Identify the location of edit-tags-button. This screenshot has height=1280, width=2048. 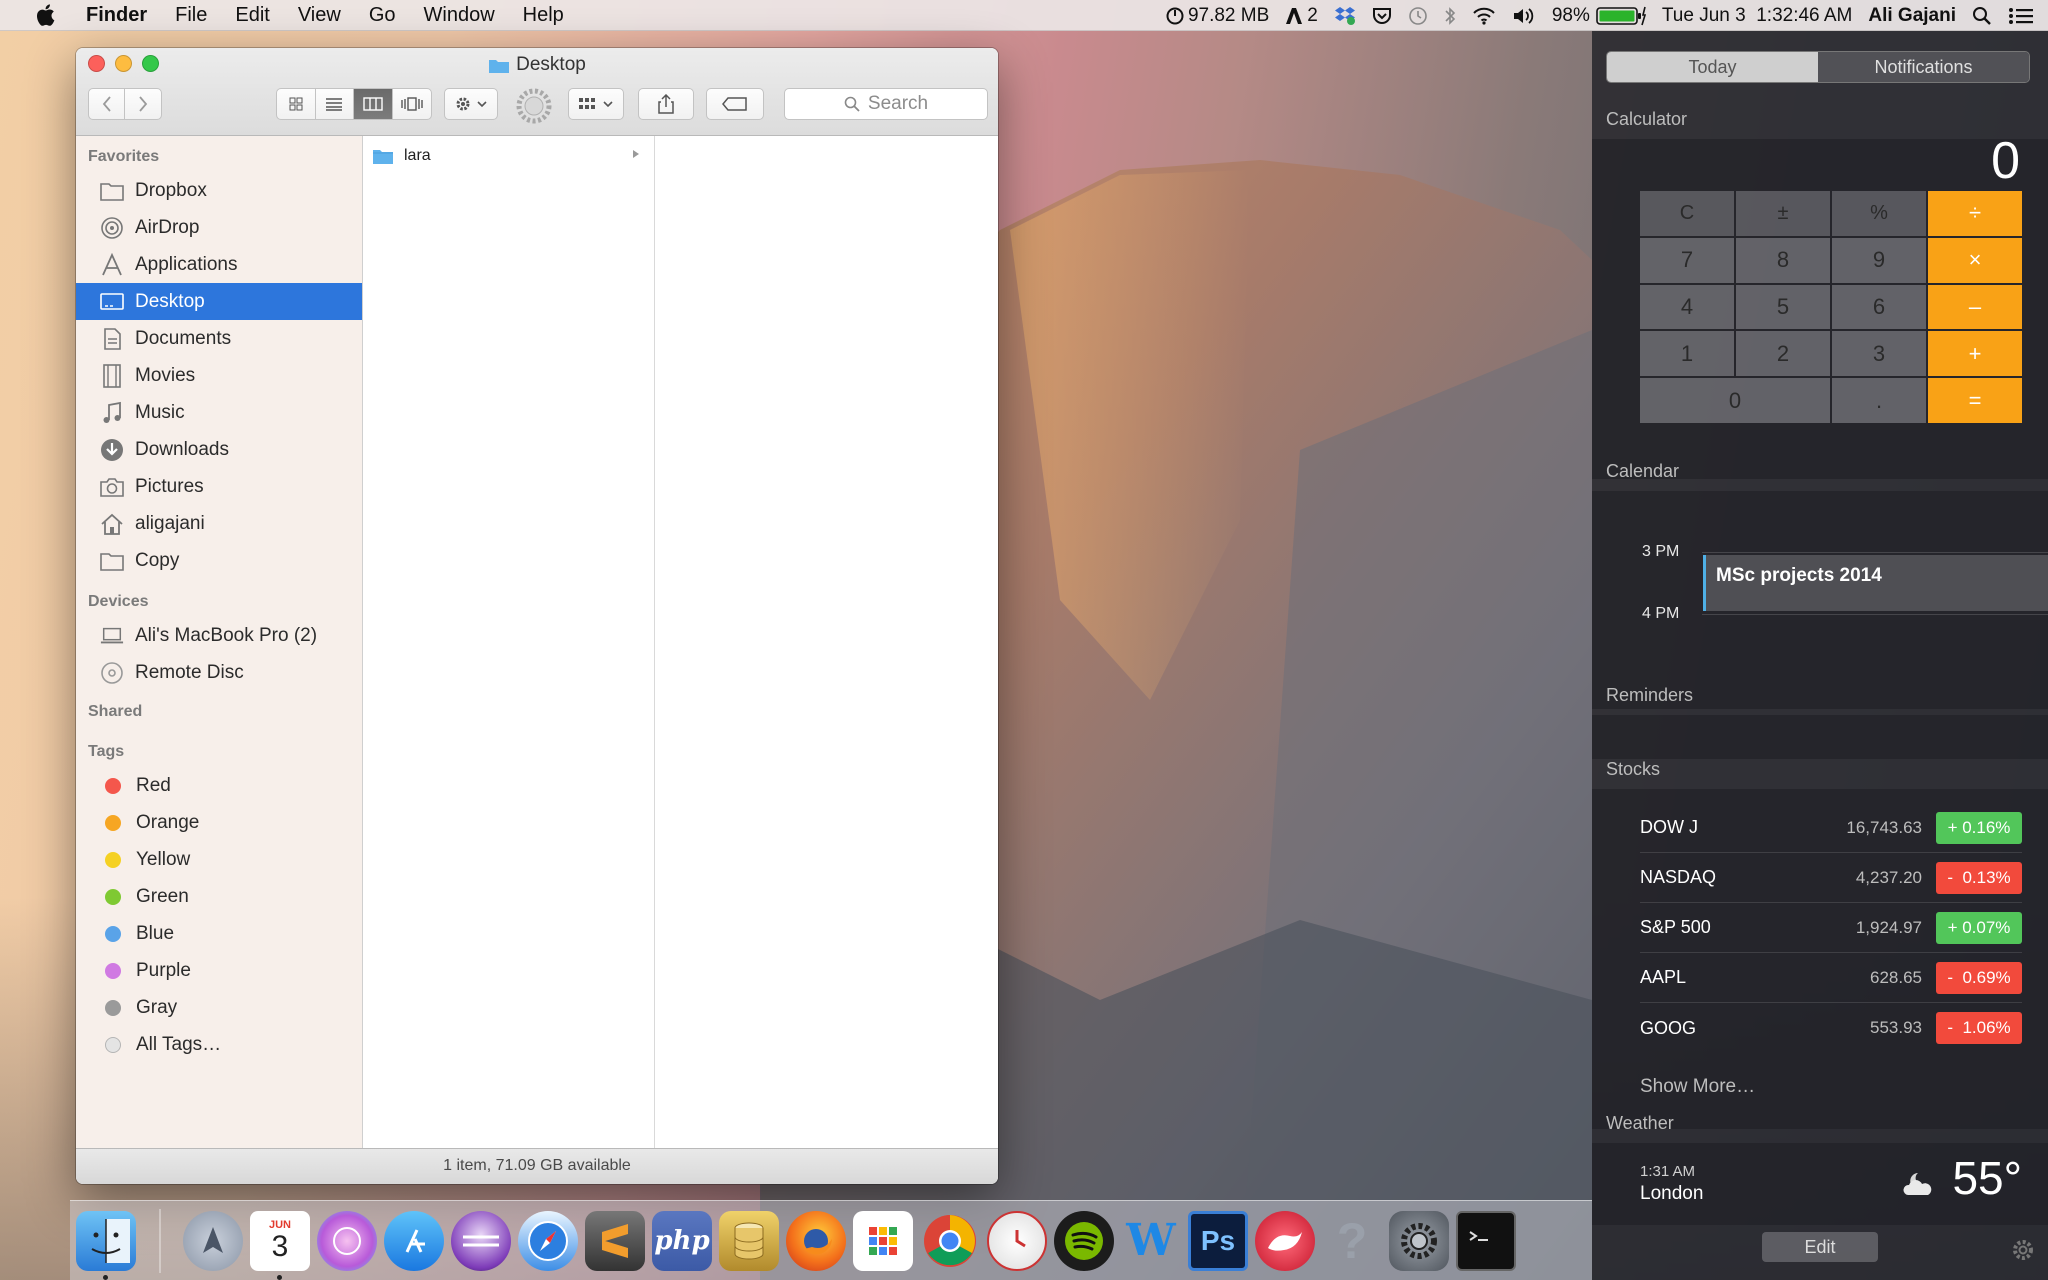
(735, 104).